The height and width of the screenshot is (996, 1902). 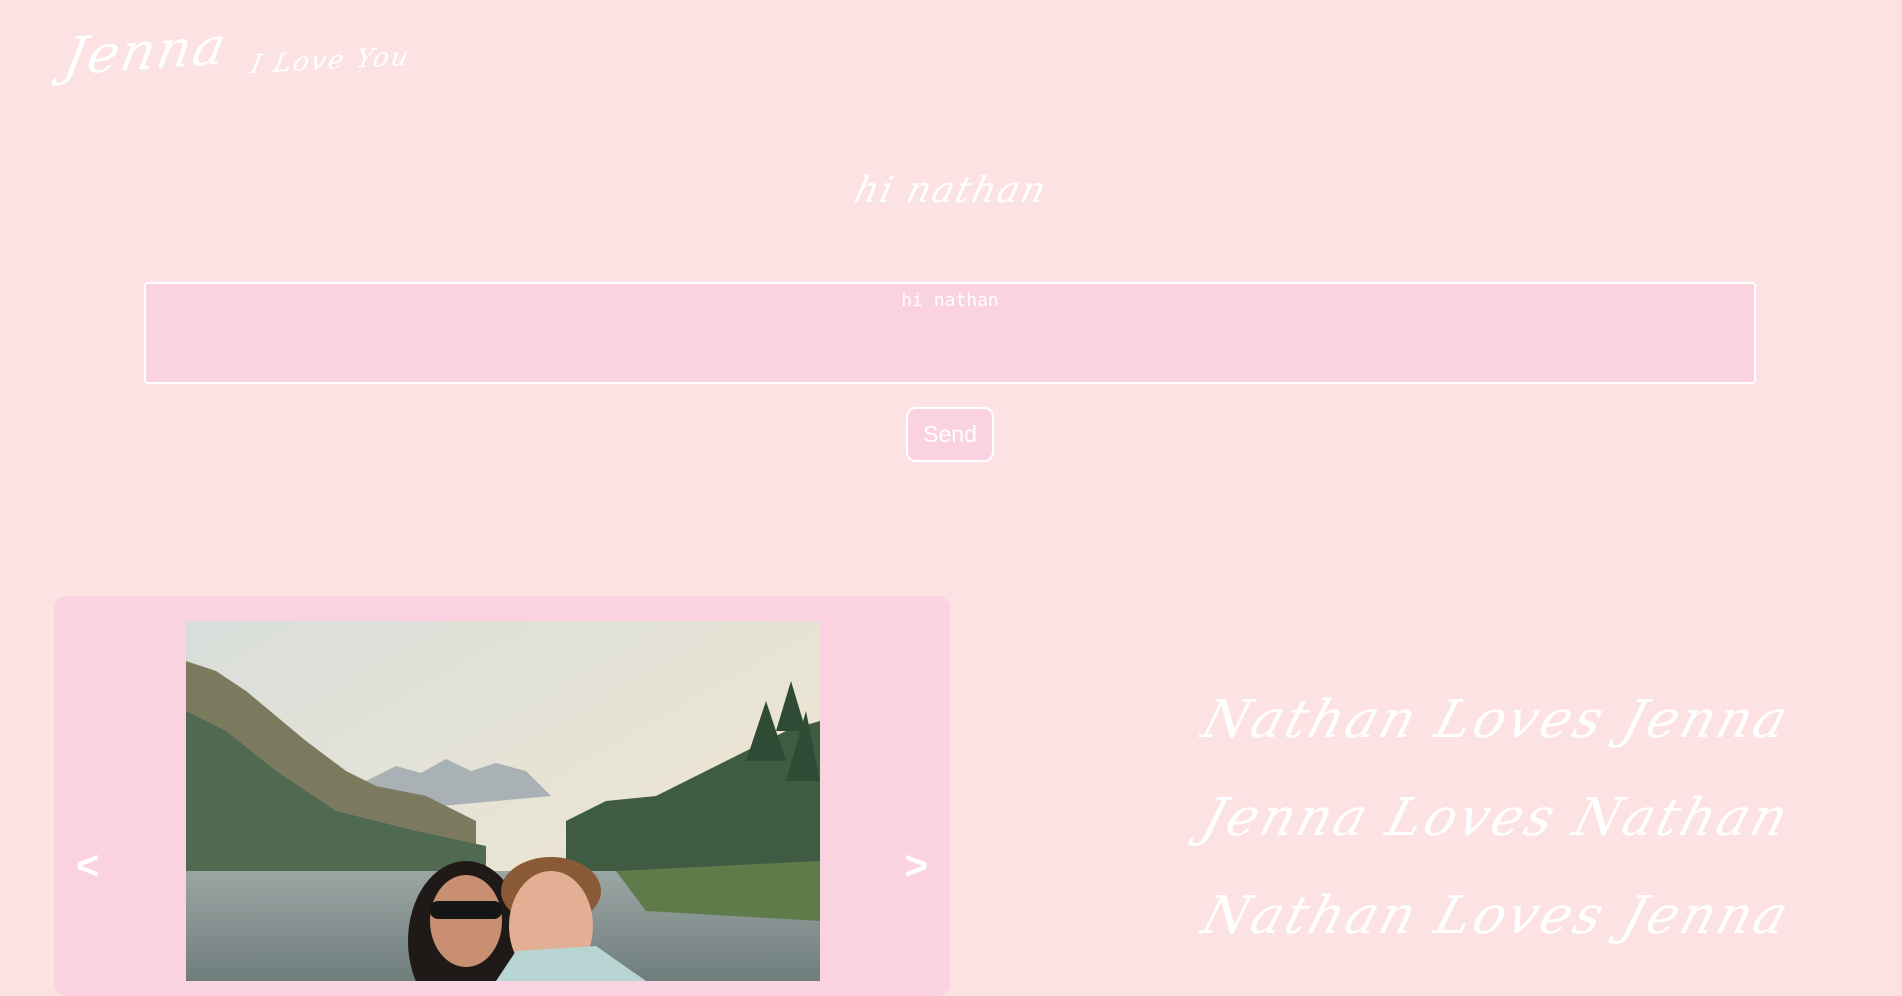 I want to click on carousel-prev-button: <, so click(x=87, y=866).